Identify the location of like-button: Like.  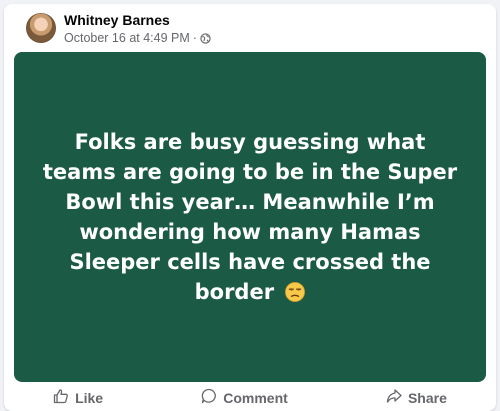
(78, 397).